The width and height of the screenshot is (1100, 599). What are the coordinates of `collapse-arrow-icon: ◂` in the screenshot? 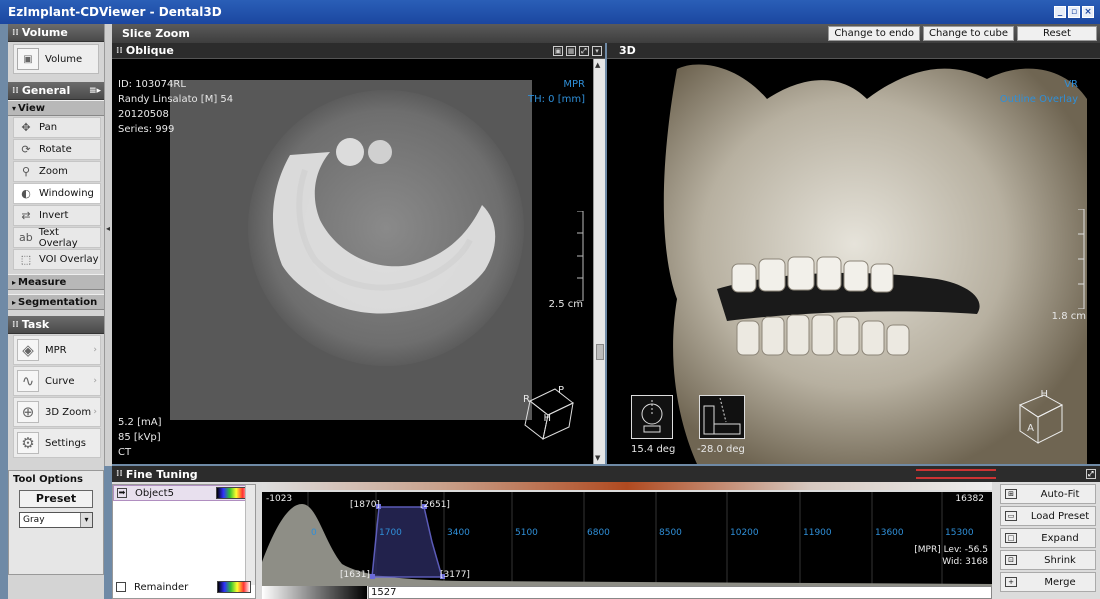 It's located at (108, 228).